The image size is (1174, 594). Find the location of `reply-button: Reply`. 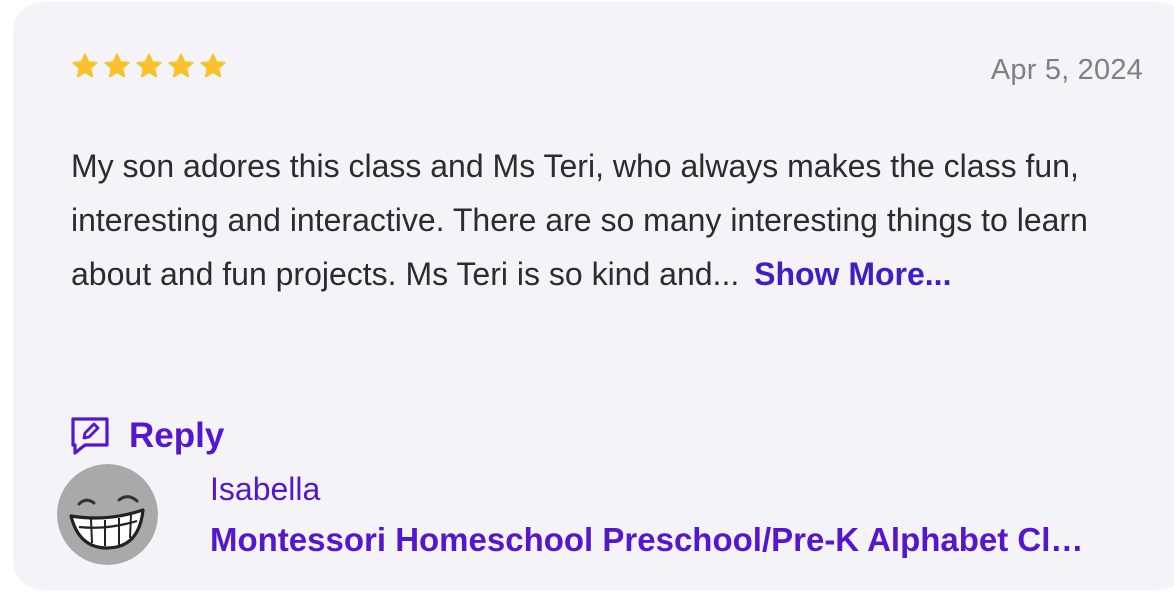

reply-button: Reply is located at coordinates (146, 436).